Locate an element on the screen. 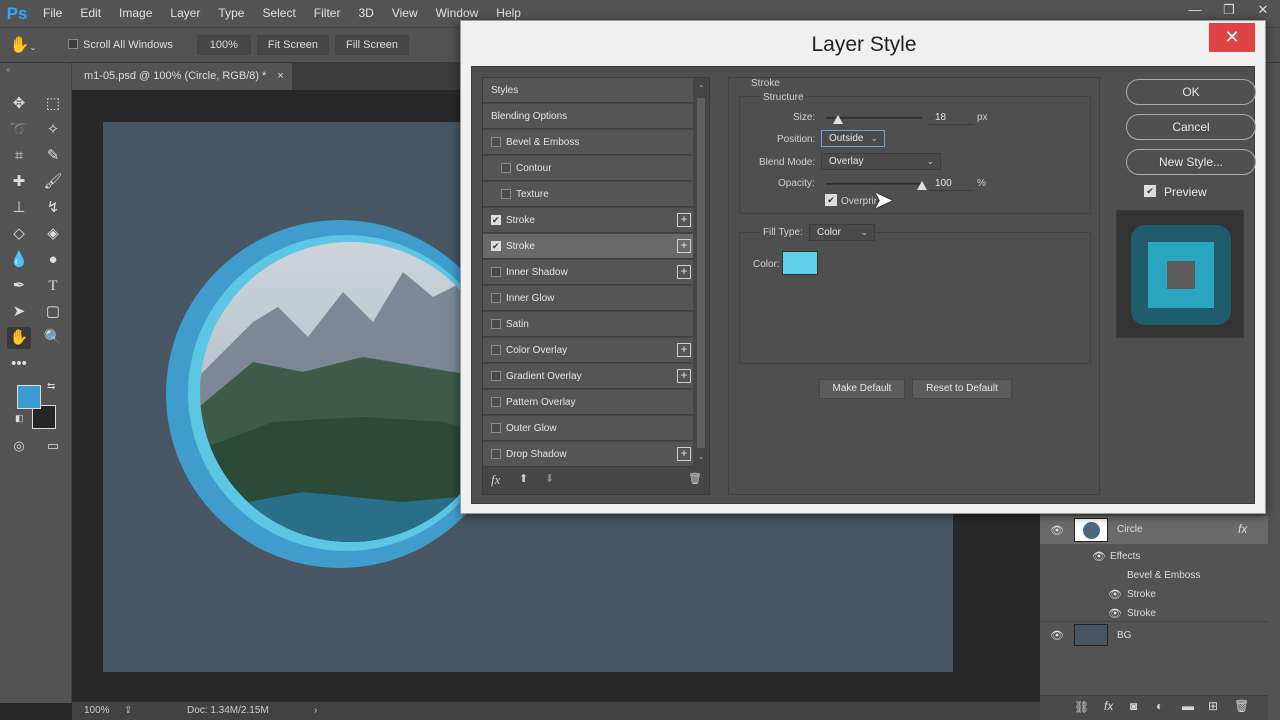 This screenshot has width=1280, height=720. scroll-all-windows-checkbox: Scroll All Windows is located at coordinates (120, 45).